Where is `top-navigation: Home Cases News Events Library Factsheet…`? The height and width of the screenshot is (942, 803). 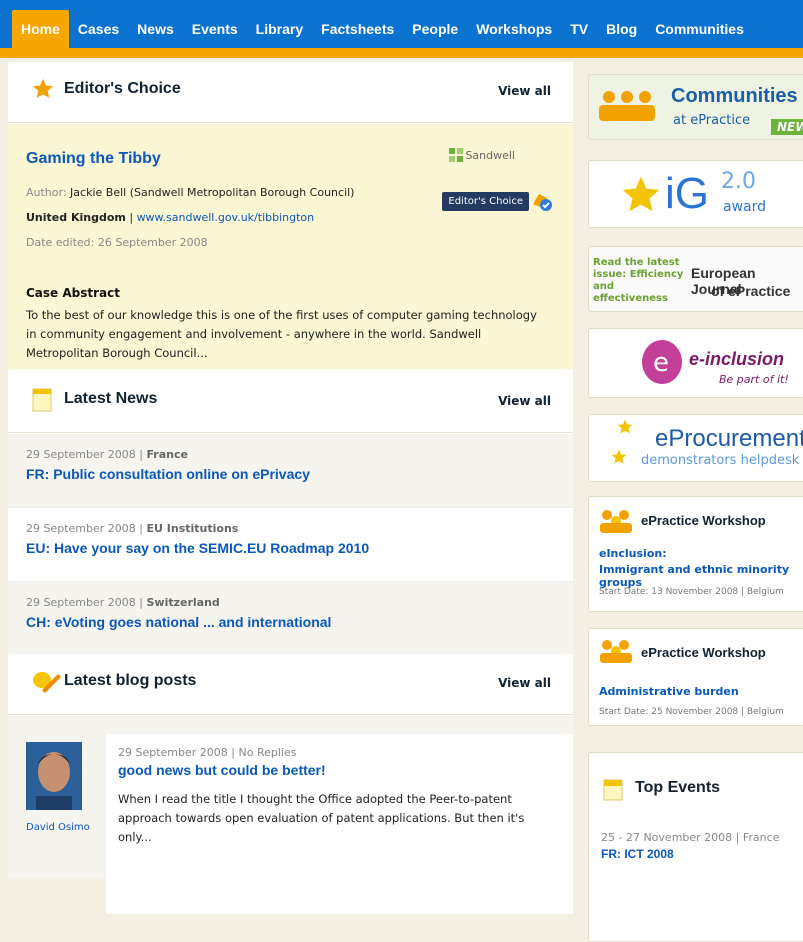 top-navigation: Home Cases News Events Library Factsheet… is located at coordinates (401, 29).